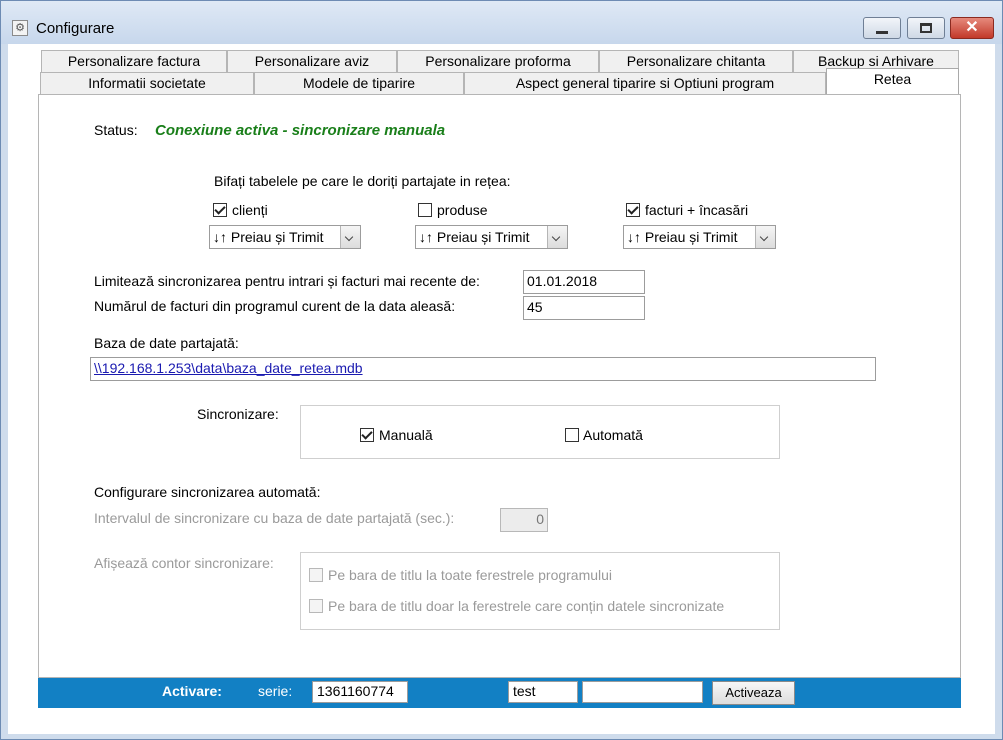 This screenshot has width=1003, height=740. What do you see at coordinates (642, 692) in the screenshot?
I see `activation-code-input` at bounding box center [642, 692].